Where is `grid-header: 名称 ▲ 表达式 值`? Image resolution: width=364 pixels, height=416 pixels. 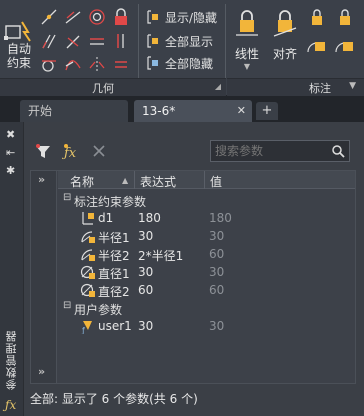
grid-header: 名称 ▲ 表达式 值 is located at coordinates (206, 180).